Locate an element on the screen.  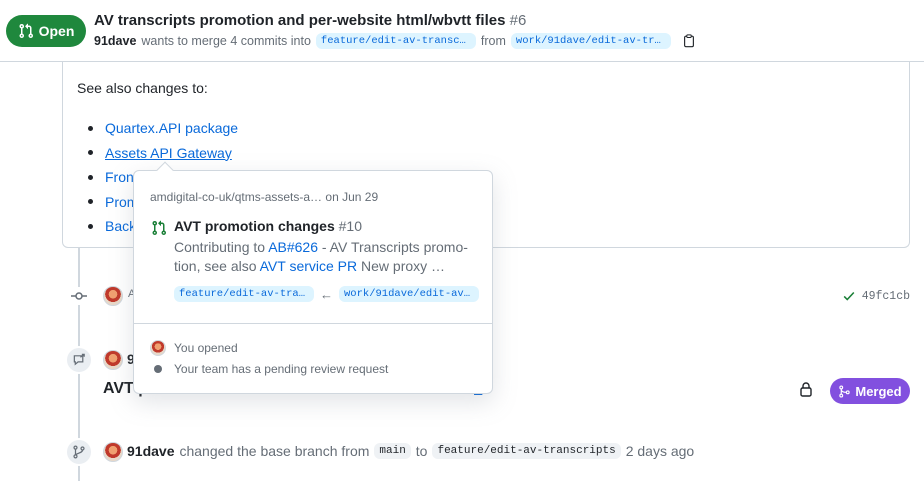
event-text: changed the base branch from is located at coordinates (274, 451).